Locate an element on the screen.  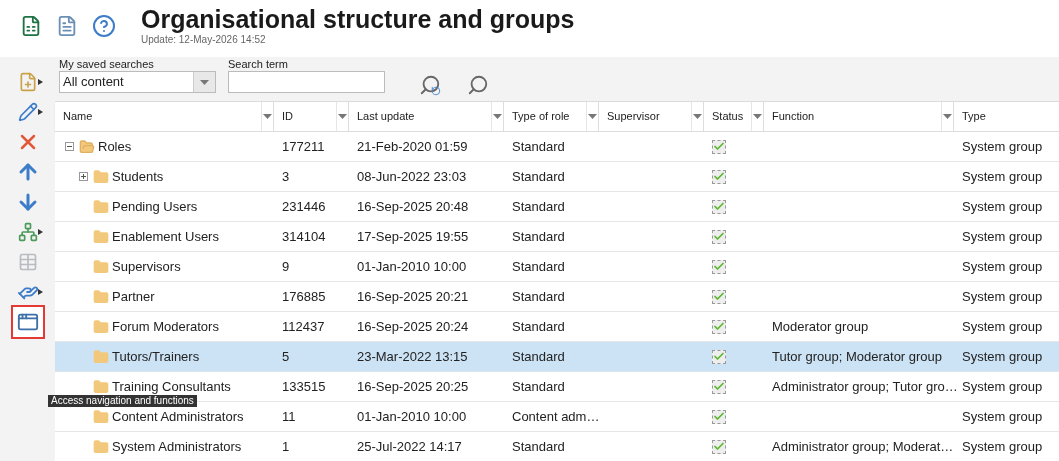
group-name: Roles is located at coordinates (115, 146).